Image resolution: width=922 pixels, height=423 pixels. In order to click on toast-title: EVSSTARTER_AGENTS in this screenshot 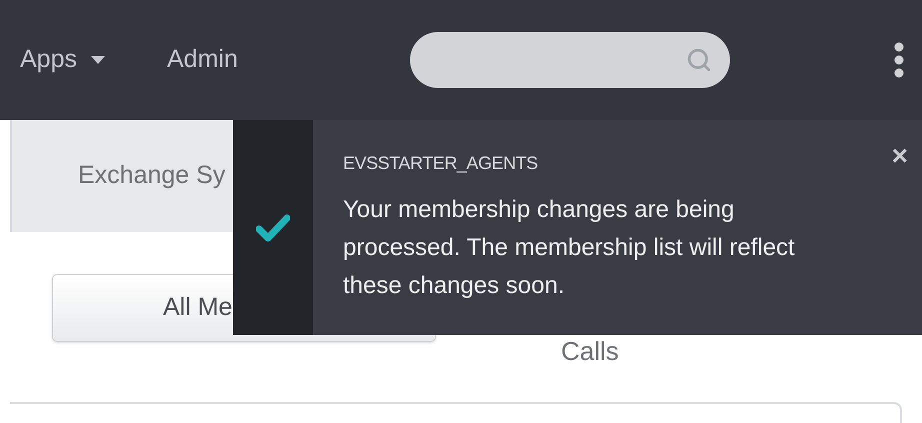, I will do `click(440, 163)`.